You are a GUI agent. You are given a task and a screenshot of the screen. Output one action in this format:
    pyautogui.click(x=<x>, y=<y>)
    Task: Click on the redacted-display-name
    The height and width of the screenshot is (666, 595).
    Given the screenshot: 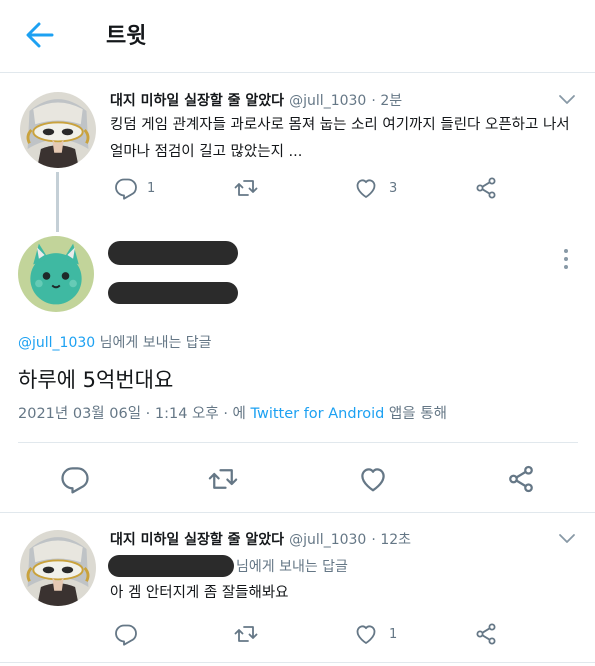 What is the action you would take?
    pyautogui.click(x=173, y=253)
    